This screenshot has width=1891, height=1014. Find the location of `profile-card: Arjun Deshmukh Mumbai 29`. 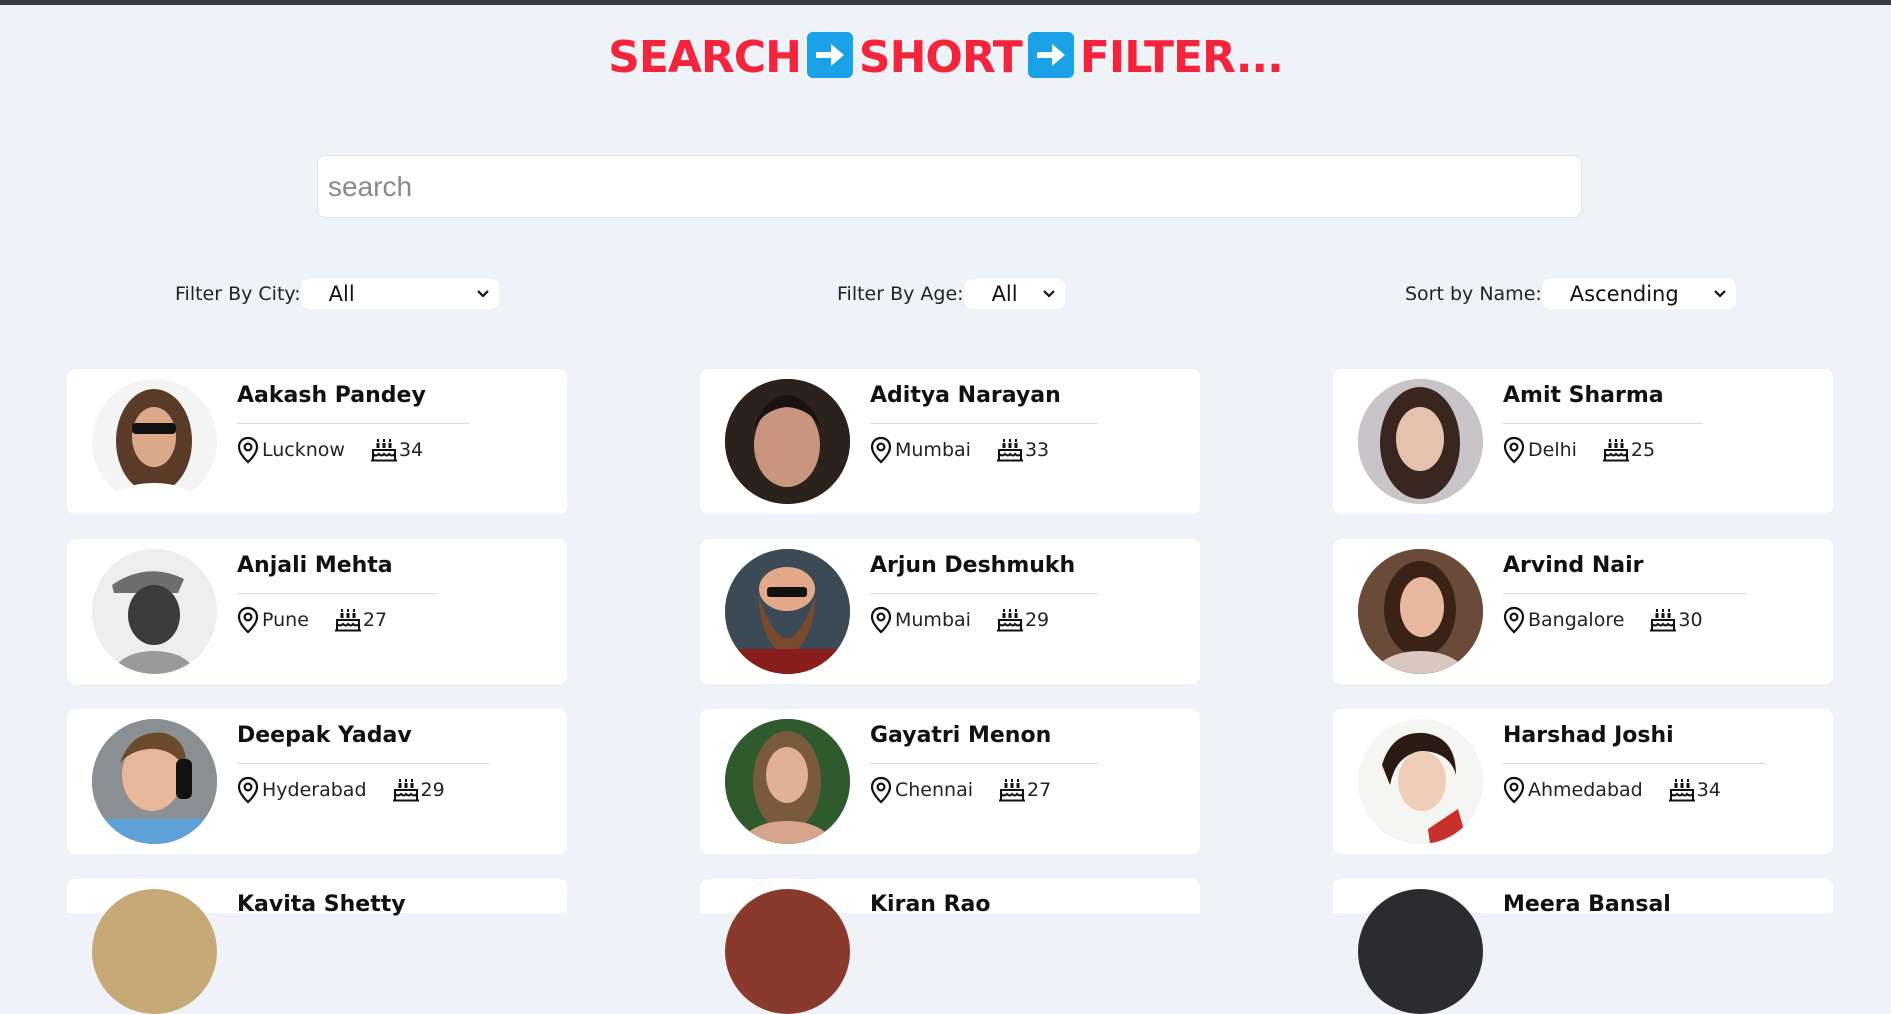

profile-card: Arjun Deshmukh Mumbai 29 is located at coordinates (950, 611).